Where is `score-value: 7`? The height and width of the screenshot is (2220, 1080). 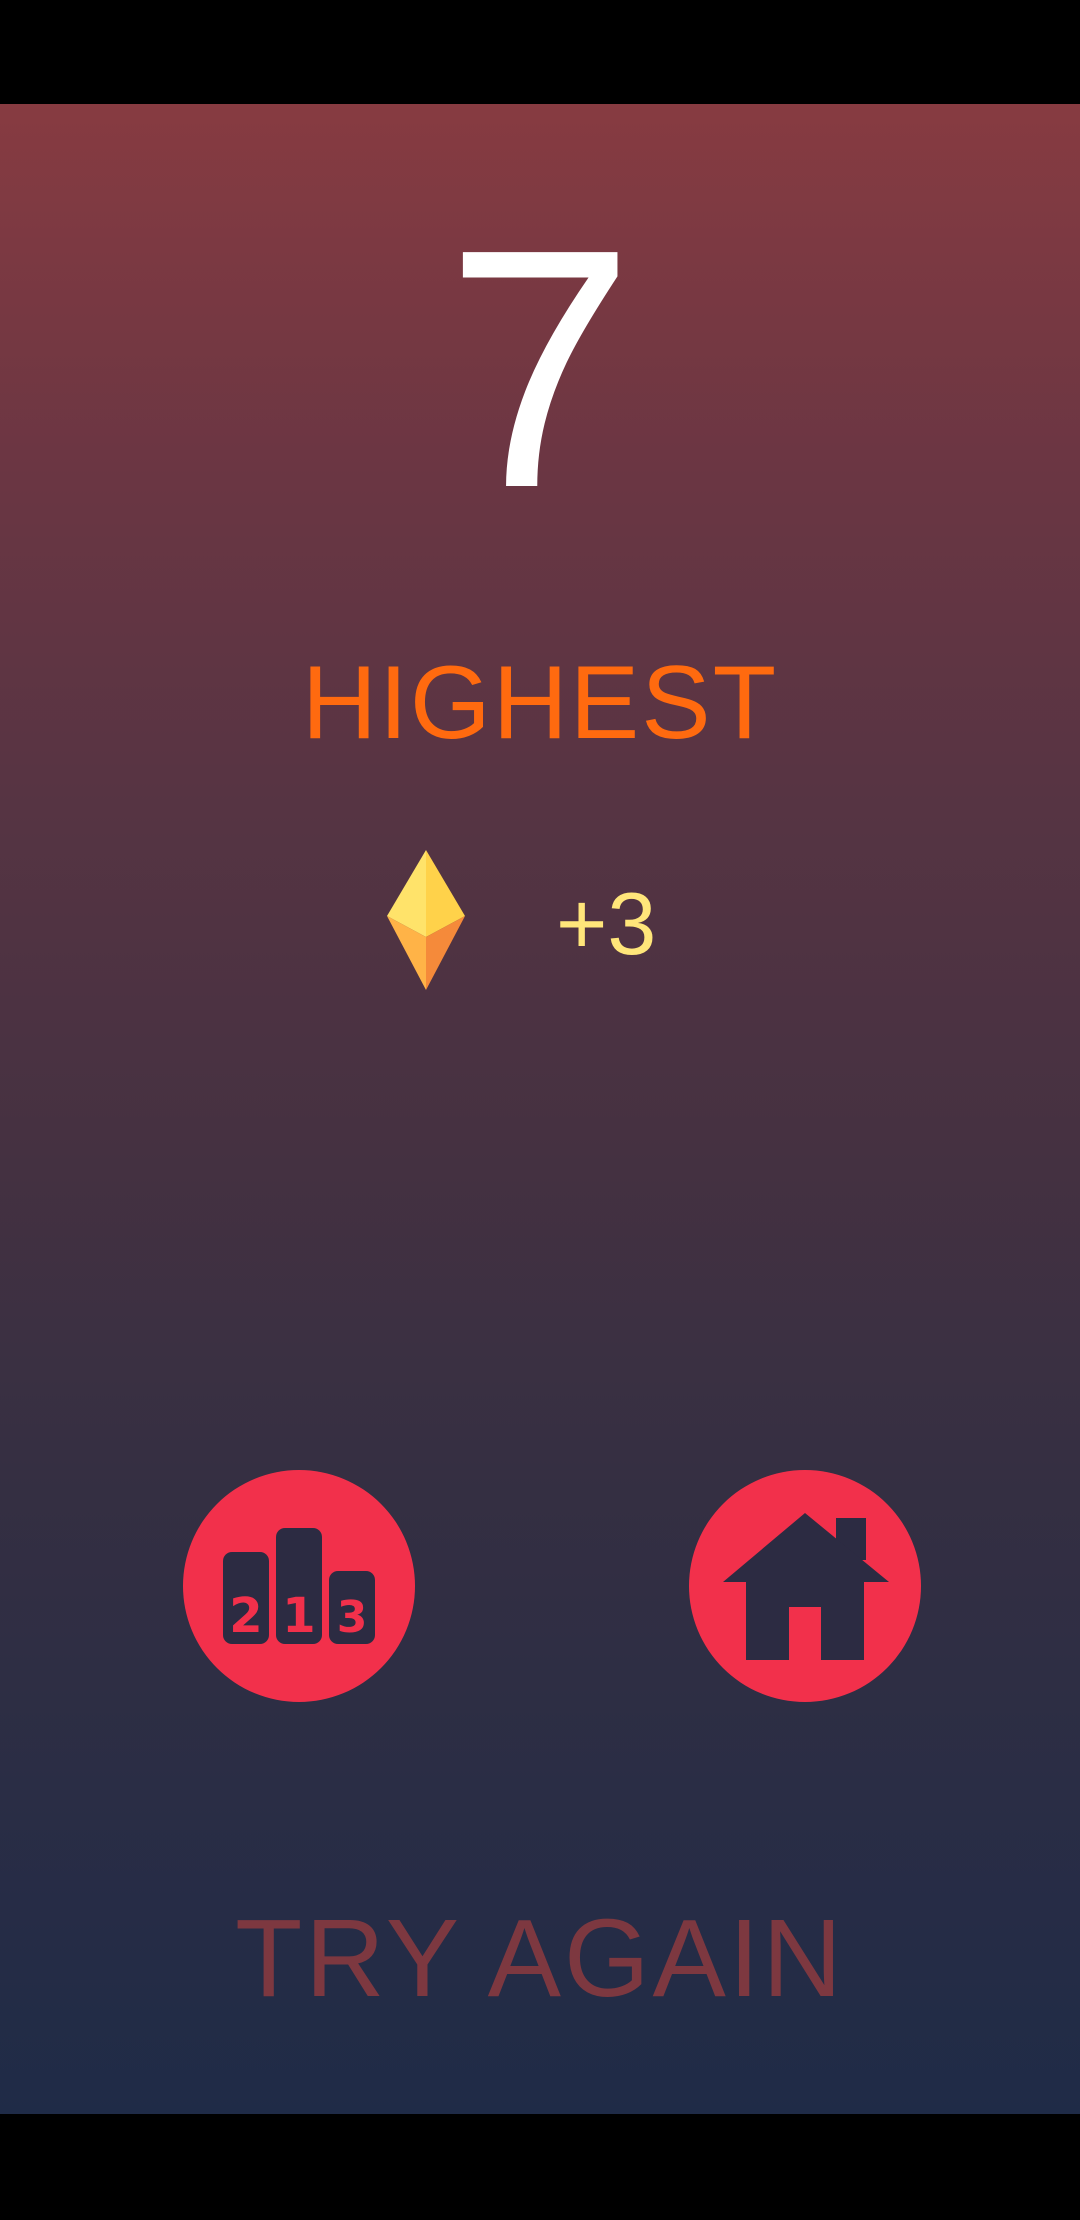
score-value: 7 is located at coordinates (540, 369).